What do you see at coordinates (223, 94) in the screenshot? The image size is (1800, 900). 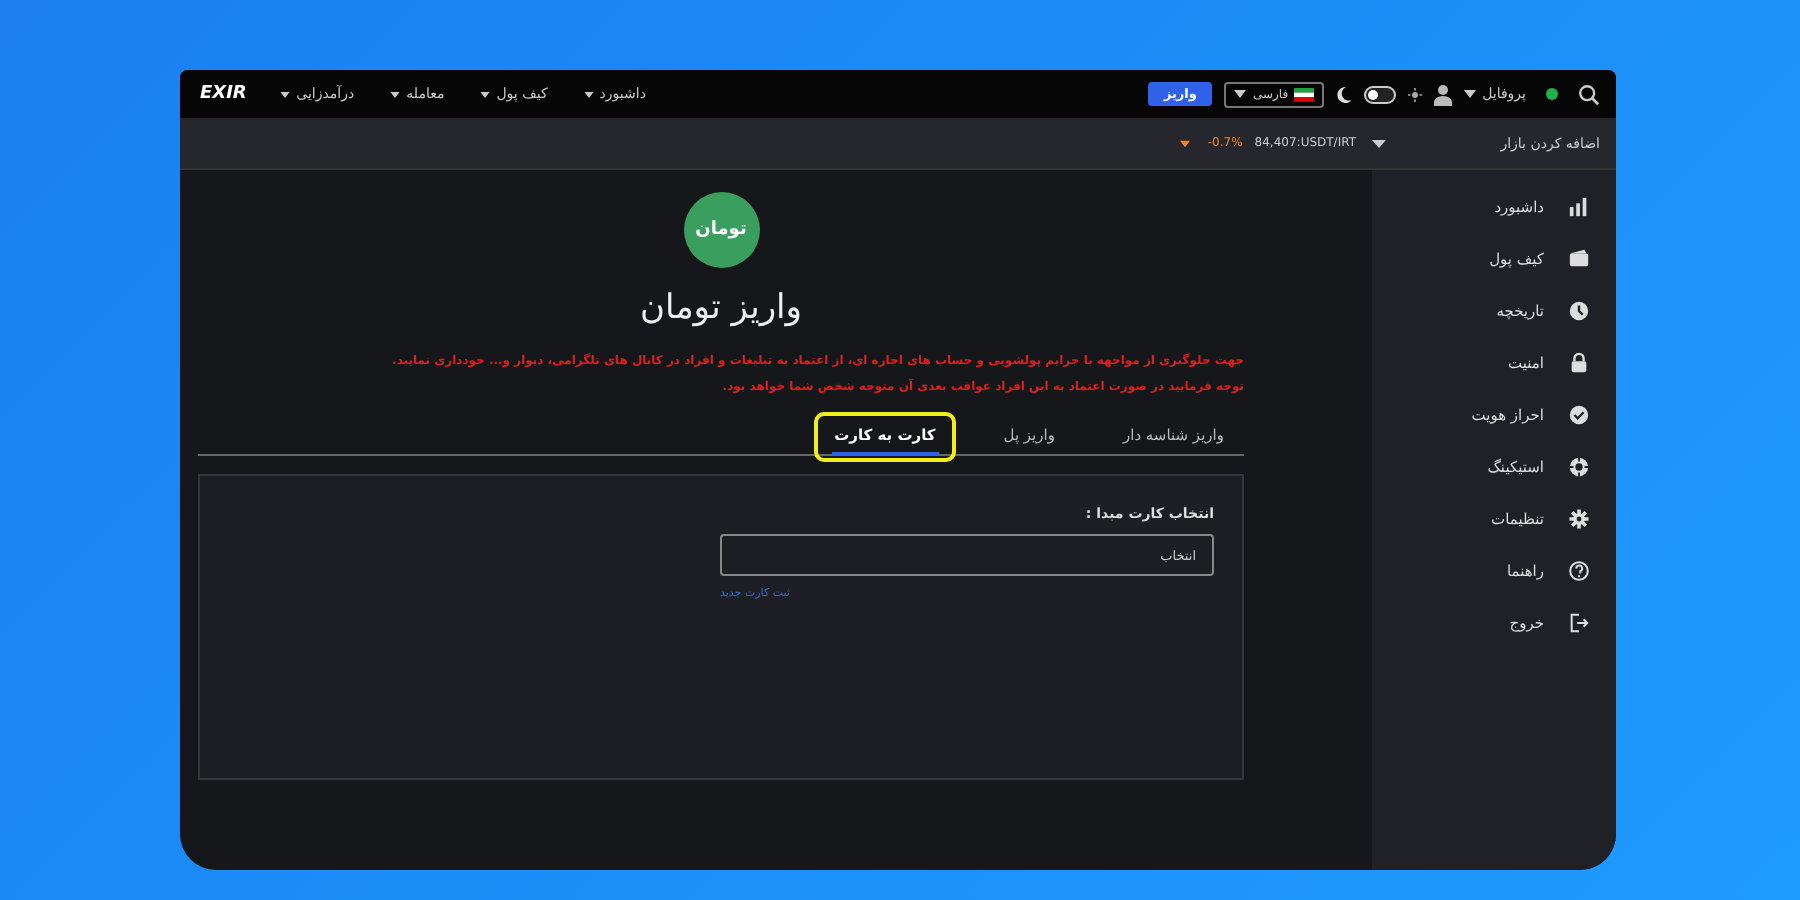 I see `logo: EXIR` at bounding box center [223, 94].